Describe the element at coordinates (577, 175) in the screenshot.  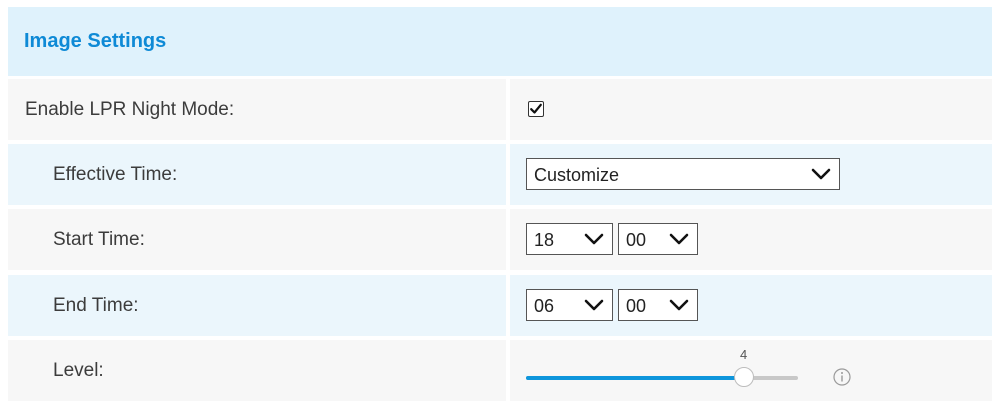
I see `effective-time-value: Customize` at that location.